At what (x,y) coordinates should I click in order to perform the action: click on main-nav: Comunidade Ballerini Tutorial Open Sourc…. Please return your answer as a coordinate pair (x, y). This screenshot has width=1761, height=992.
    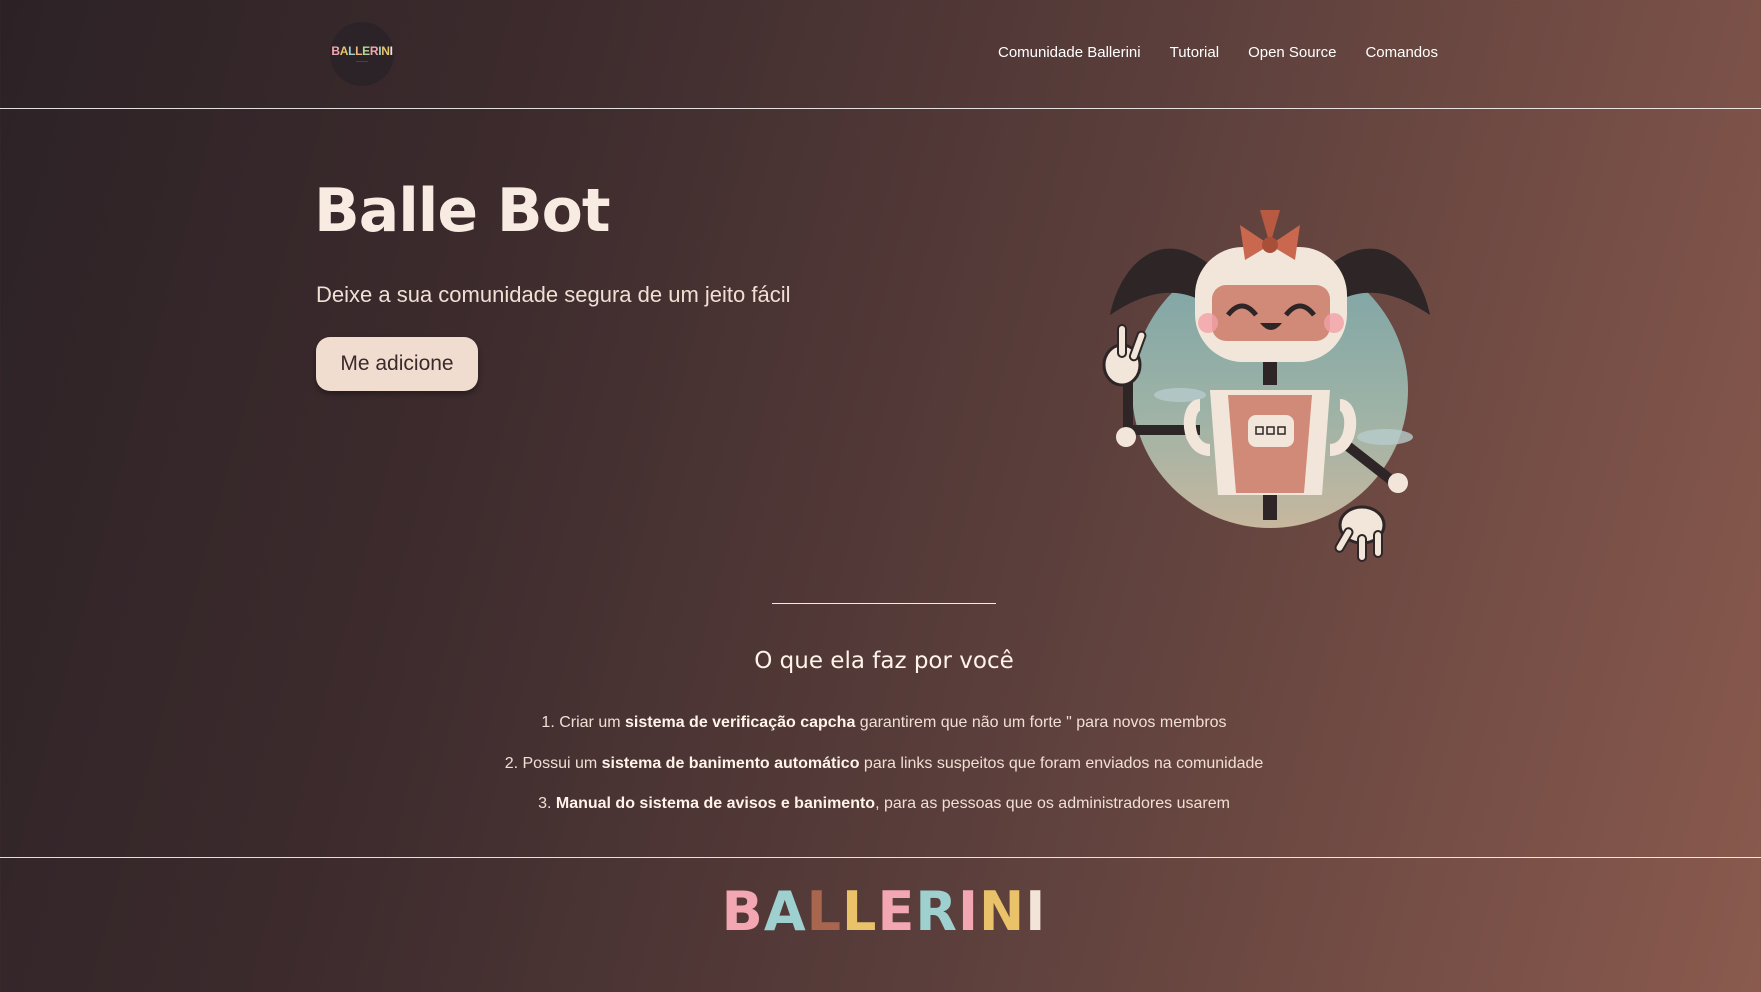
    Looking at the image, I should click on (1218, 52).